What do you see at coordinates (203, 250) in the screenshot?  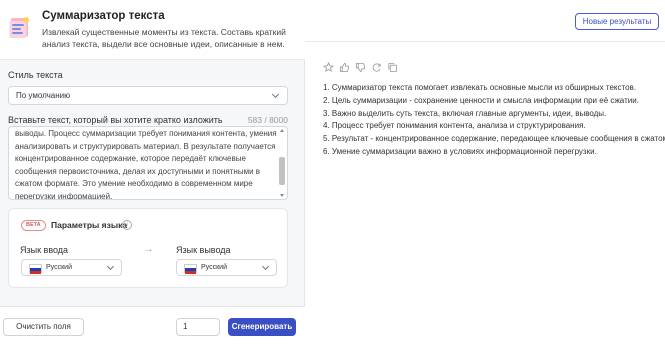 I see `output-language-label: Язык вывода` at bounding box center [203, 250].